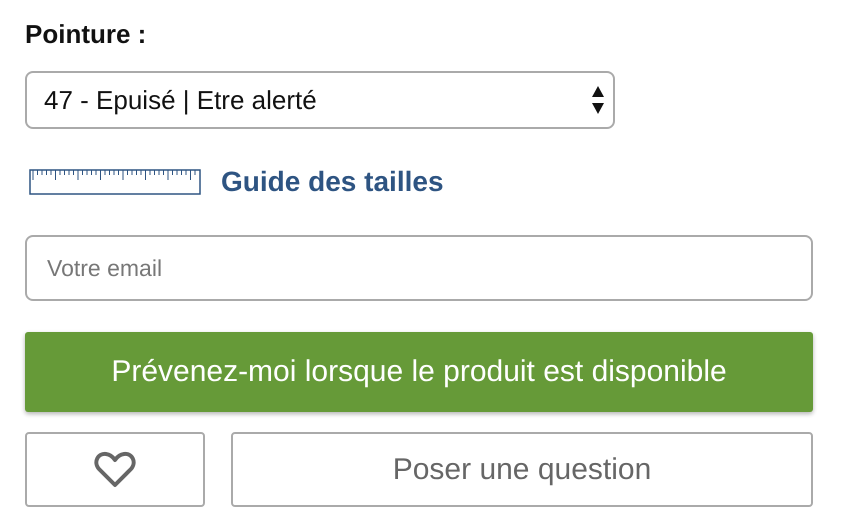 The width and height of the screenshot is (844, 528). What do you see at coordinates (320, 100) in the screenshot?
I see `size-select: 47 - Epuisé | Etre alerté` at bounding box center [320, 100].